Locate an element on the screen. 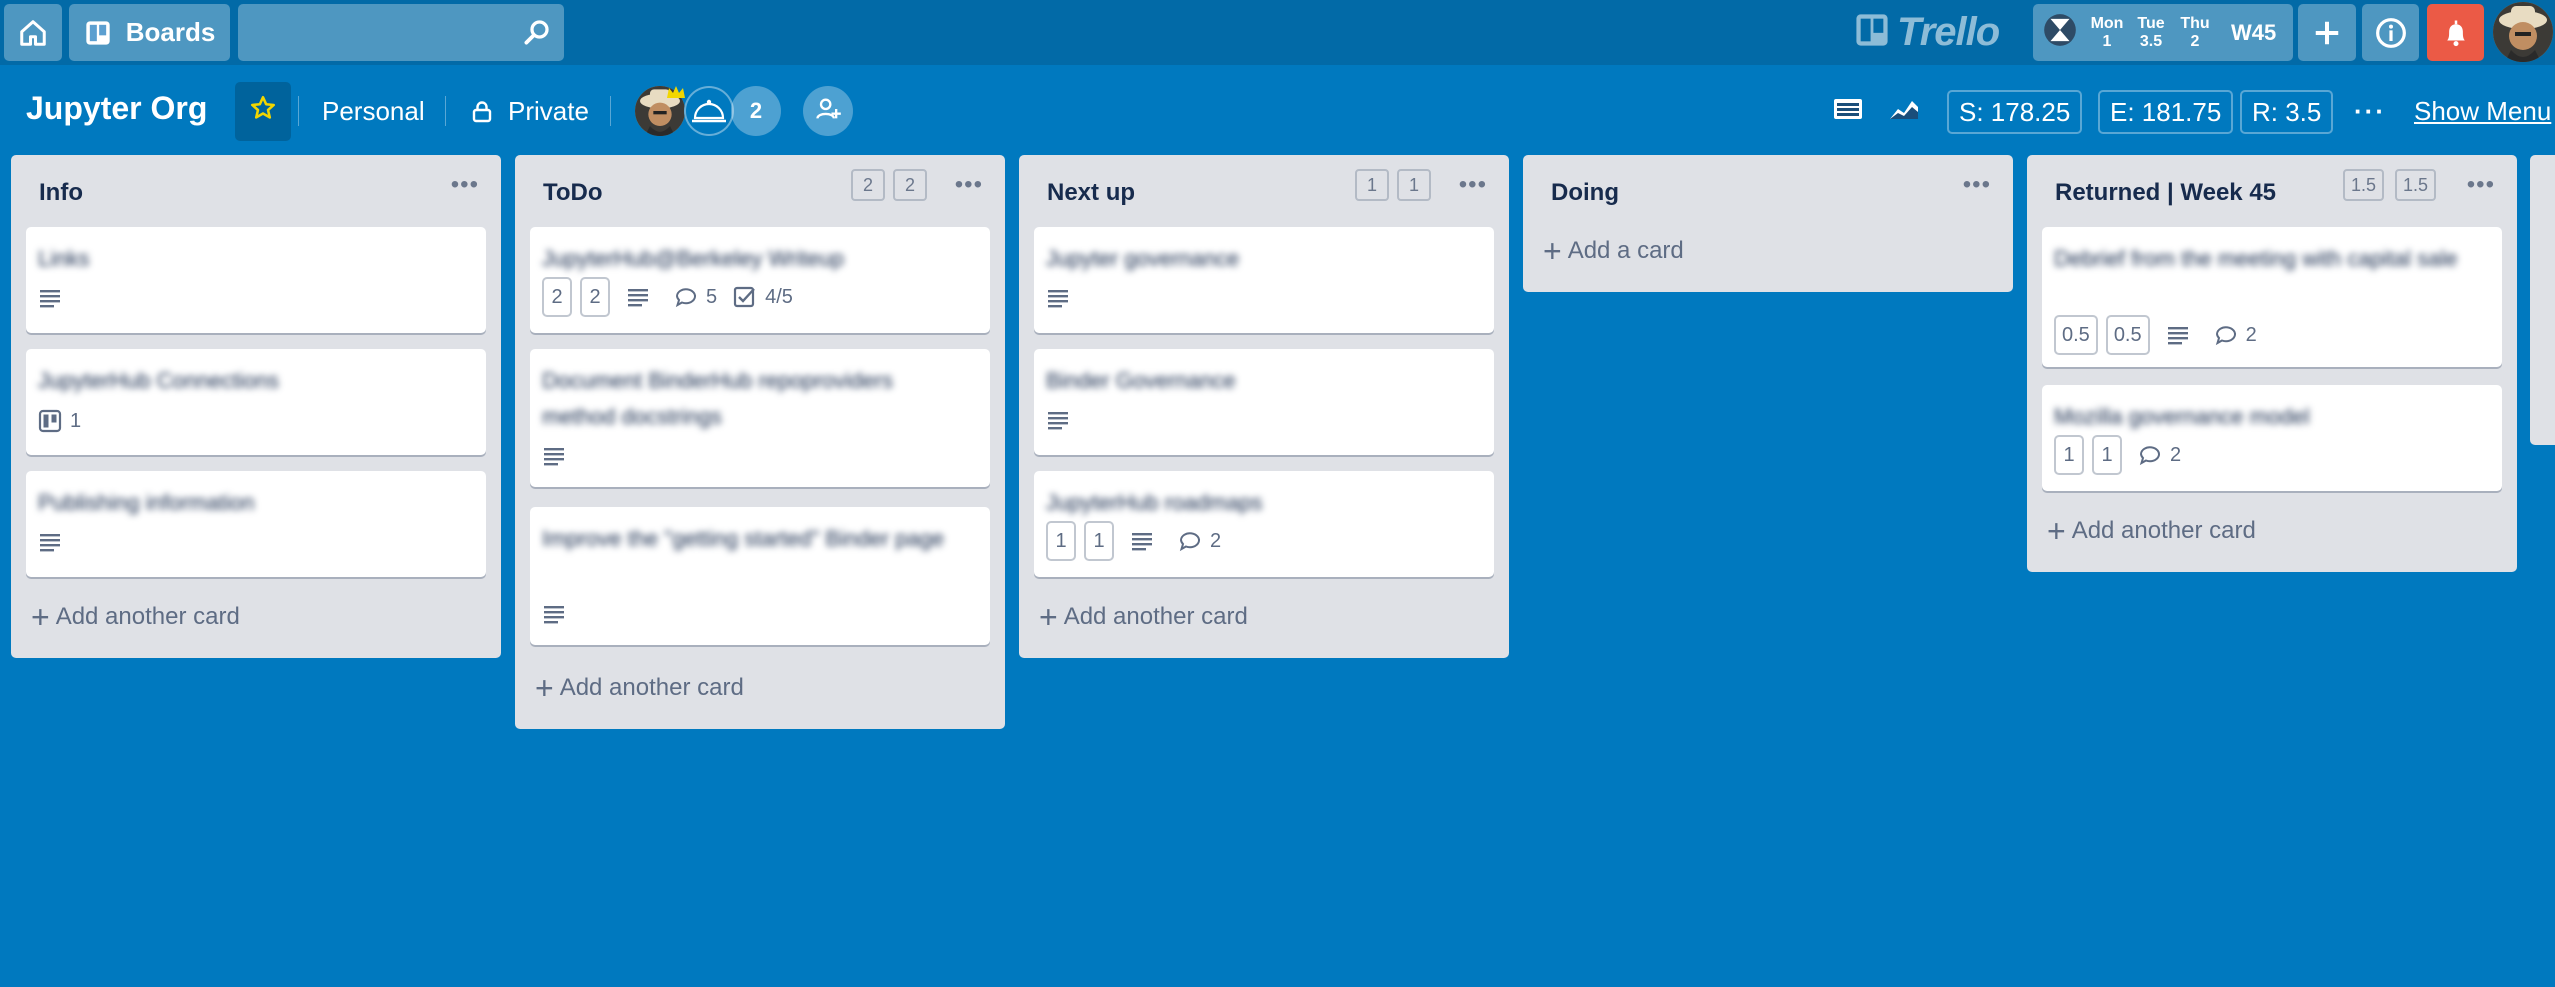 The width and height of the screenshot is (2555, 987). search-bar is located at coordinates (401, 32).